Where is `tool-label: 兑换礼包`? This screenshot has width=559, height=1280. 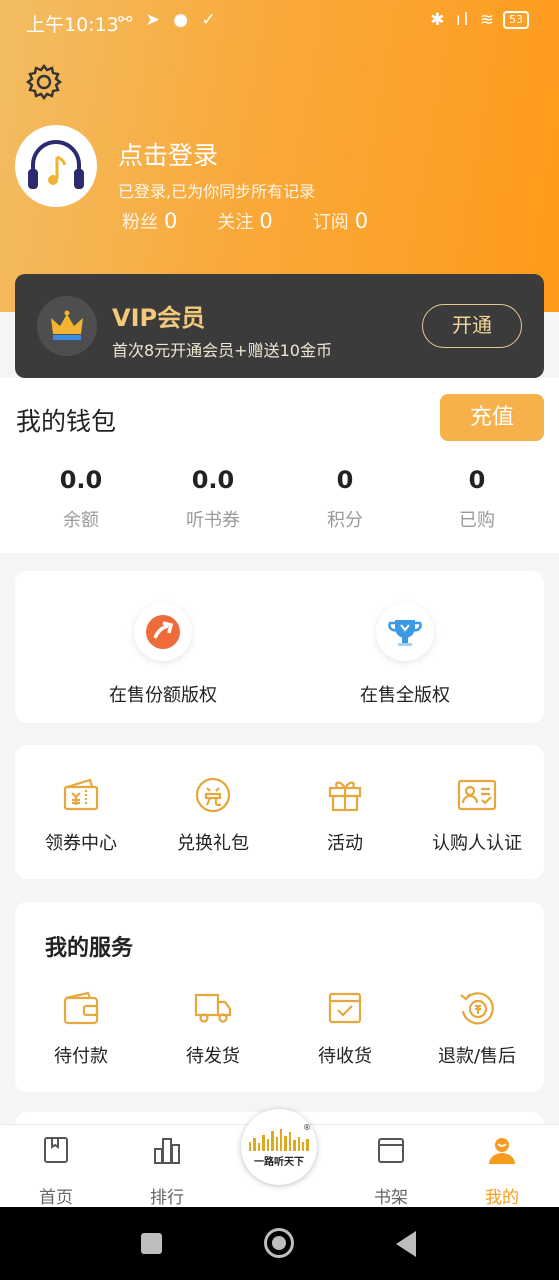 tool-label: 兑换礼包 is located at coordinates (213, 843).